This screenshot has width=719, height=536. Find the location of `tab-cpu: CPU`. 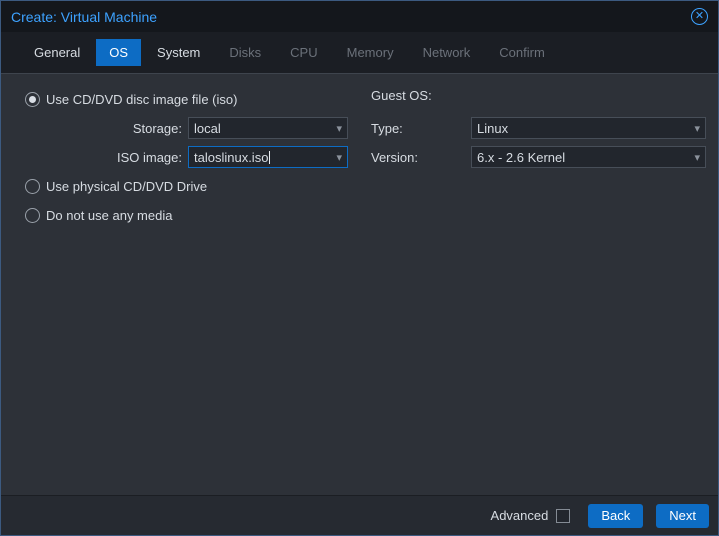

tab-cpu: CPU is located at coordinates (304, 52).